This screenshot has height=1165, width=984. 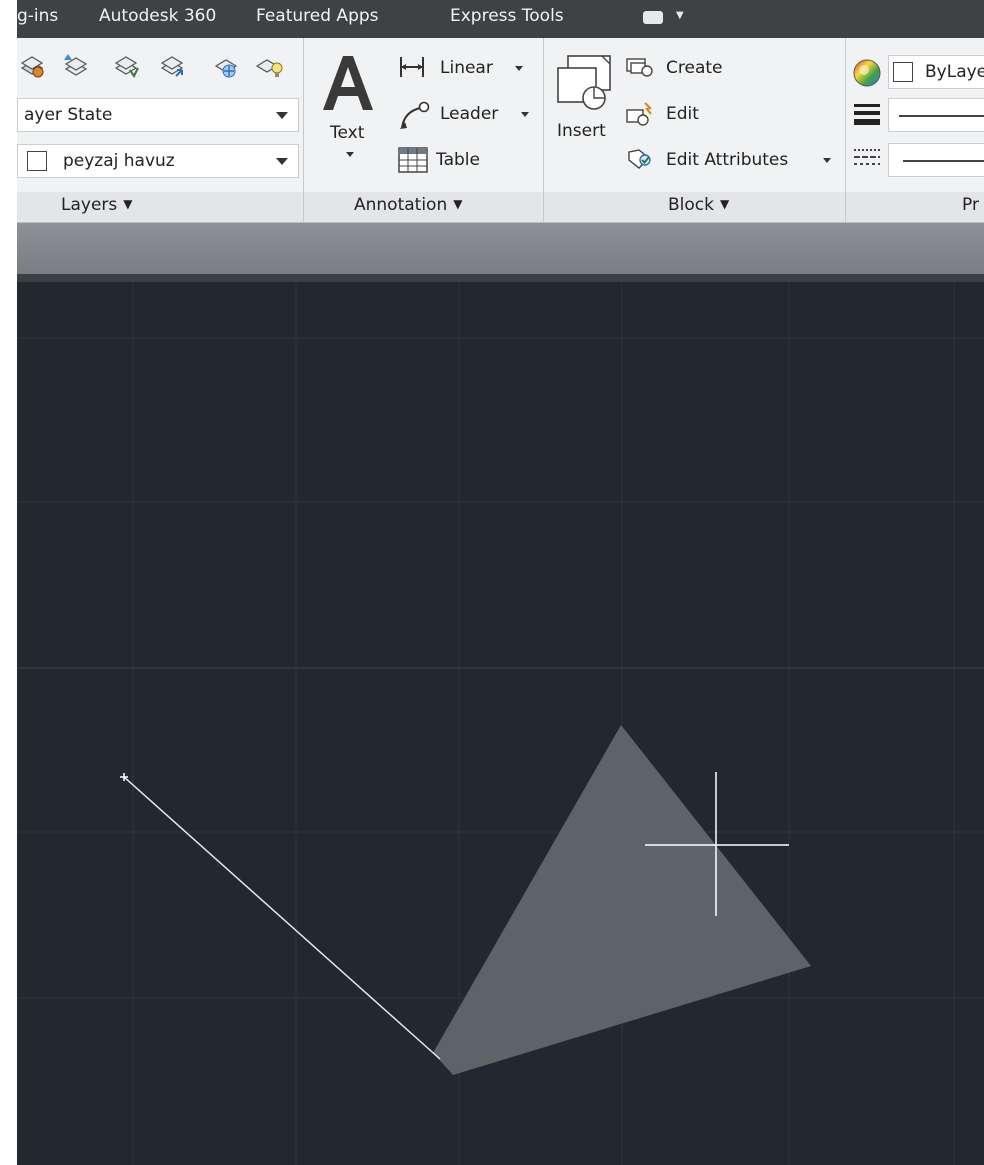 What do you see at coordinates (32, 65) in the screenshot?
I see `layer-match-icon` at bounding box center [32, 65].